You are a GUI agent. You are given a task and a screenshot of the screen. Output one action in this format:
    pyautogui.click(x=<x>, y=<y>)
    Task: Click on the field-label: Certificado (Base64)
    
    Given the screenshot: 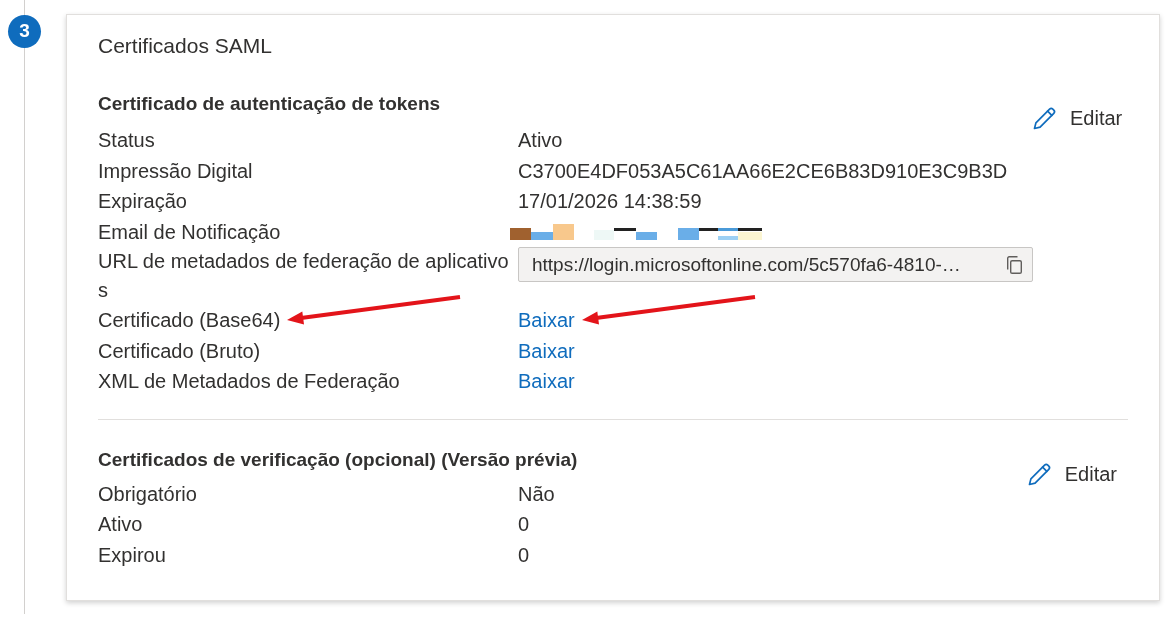 What is the action you would take?
    pyautogui.click(x=189, y=320)
    